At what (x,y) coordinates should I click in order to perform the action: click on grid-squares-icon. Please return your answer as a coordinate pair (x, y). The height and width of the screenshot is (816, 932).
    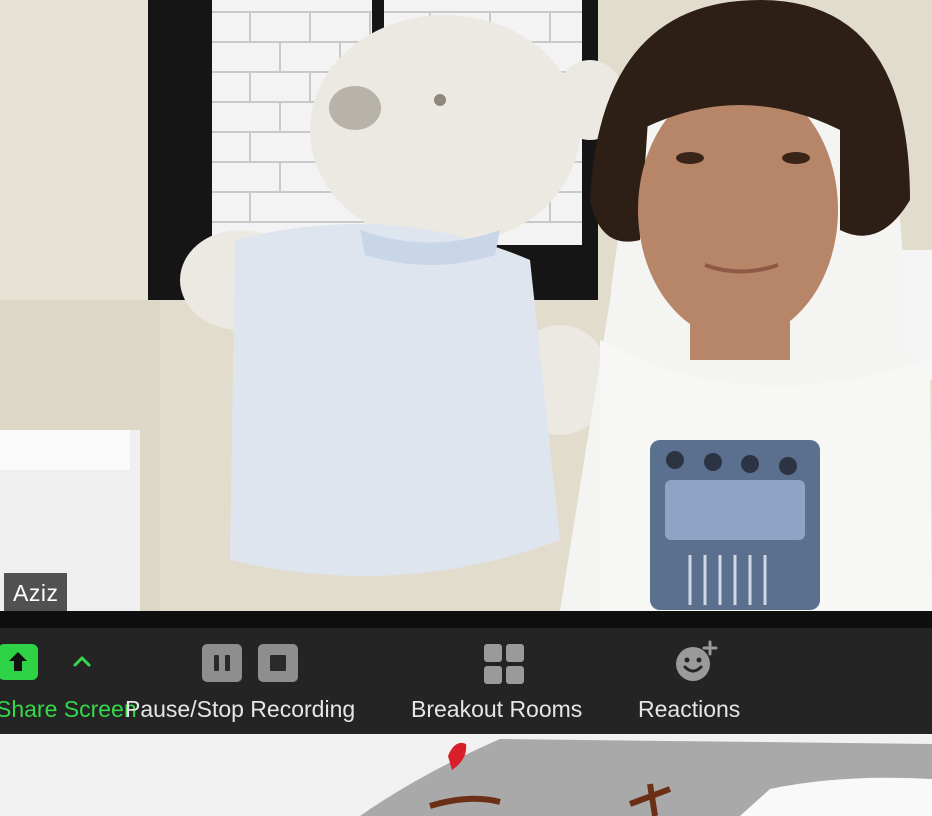
    Looking at the image, I should click on (504, 666).